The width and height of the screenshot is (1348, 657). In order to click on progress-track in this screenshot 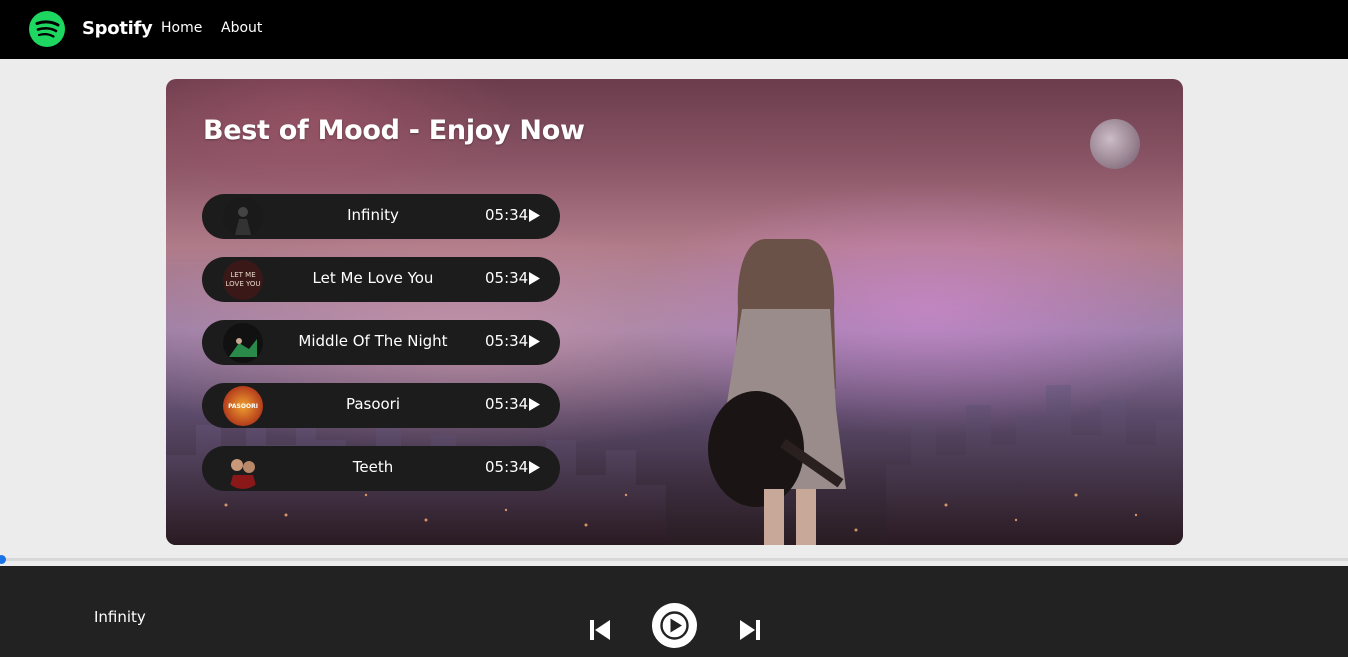, I will do `click(674, 559)`.